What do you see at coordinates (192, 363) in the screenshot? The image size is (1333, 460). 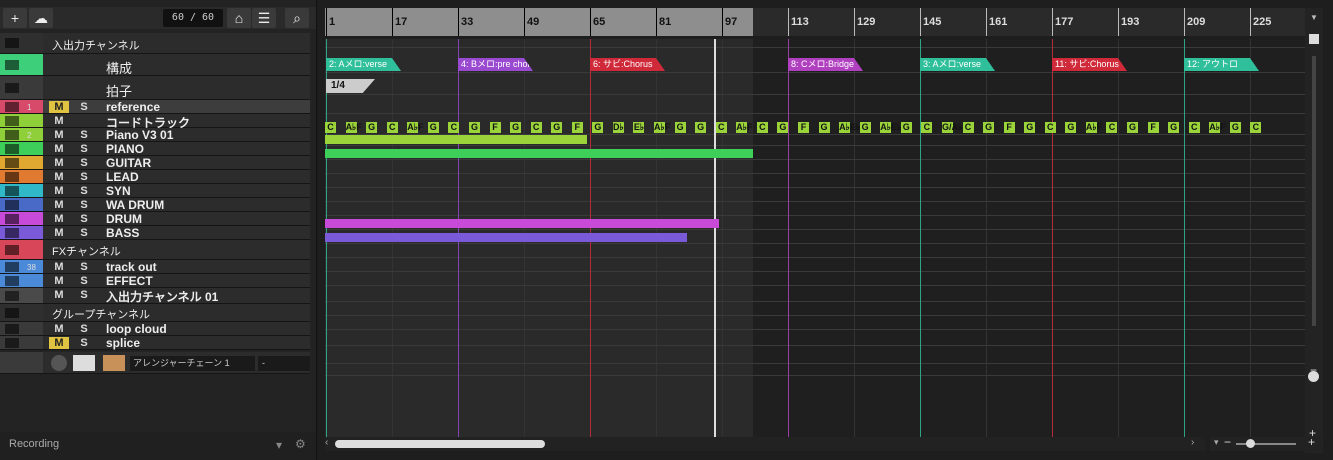 I see `arranger-chain-select: アレンジャーチェーン 1` at bounding box center [192, 363].